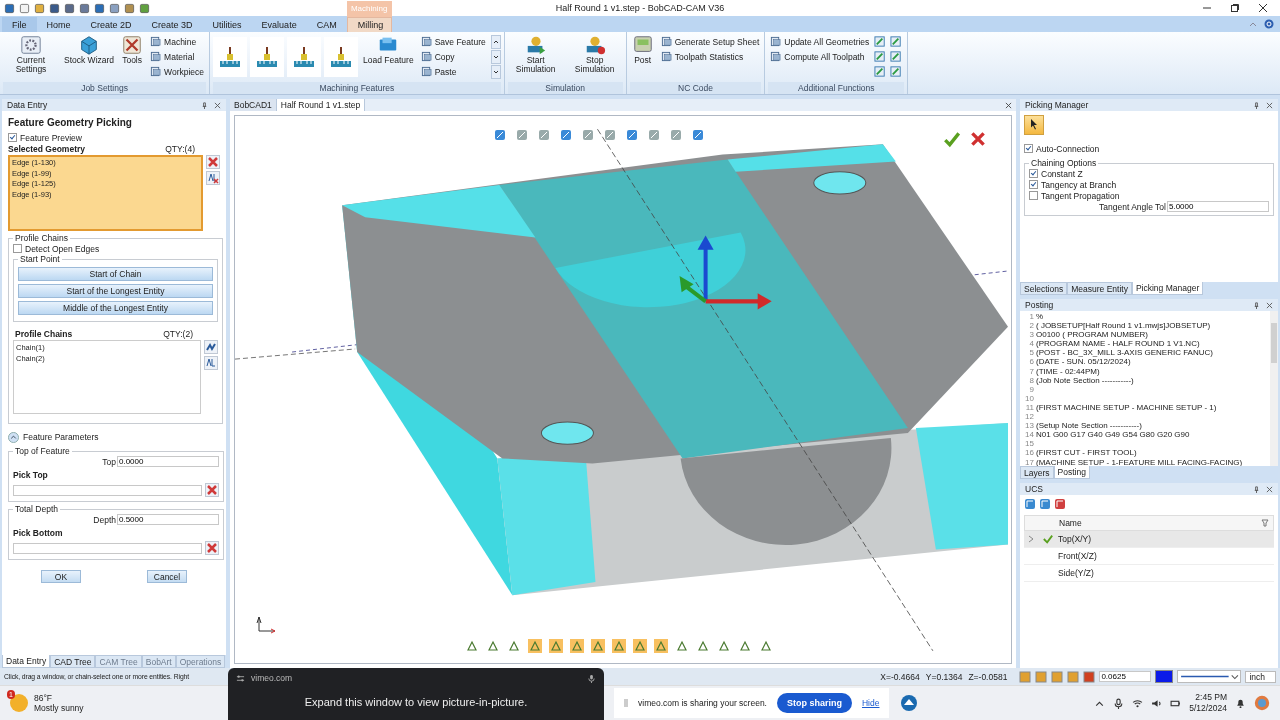 The width and height of the screenshot is (1280, 720). What do you see at coordinates (304, 56) in the screenshot?
I see `mill-tool-icon` at bounding box center [304, 56].